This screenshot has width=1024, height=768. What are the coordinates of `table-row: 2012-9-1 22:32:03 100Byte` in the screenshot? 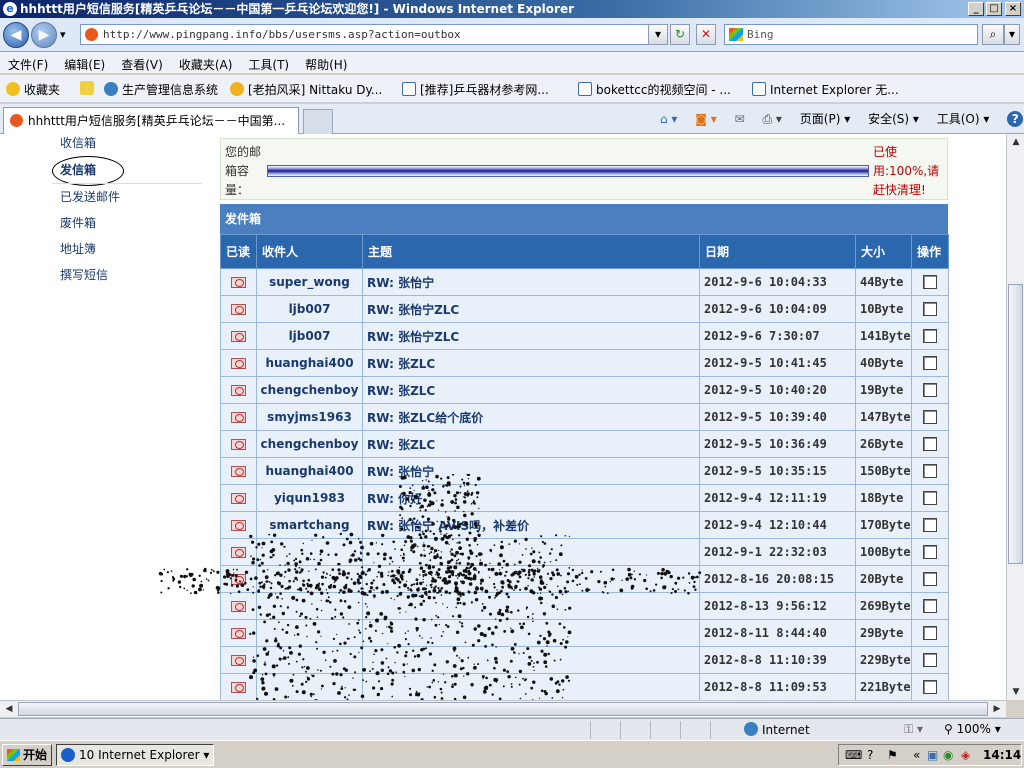 It's located at (584, 552).